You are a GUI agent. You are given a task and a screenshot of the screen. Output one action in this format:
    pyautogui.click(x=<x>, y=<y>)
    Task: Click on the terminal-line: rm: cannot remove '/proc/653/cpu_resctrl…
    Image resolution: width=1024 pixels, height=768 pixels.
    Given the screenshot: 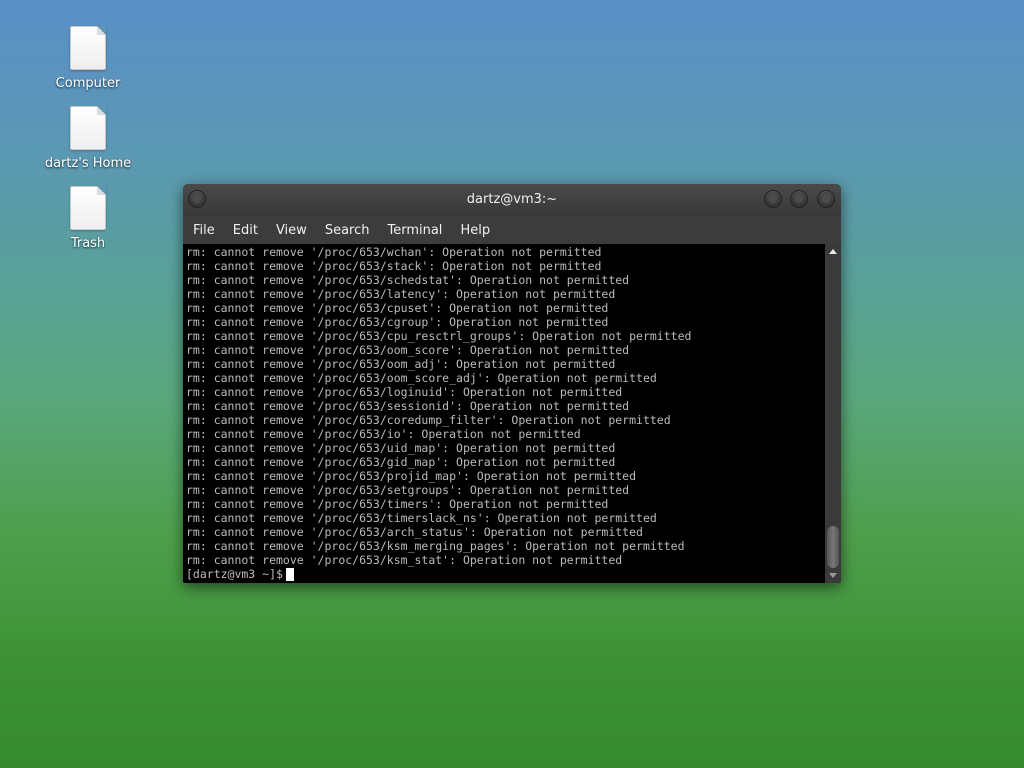 What is the action you would take?
    pyautogui.click(x=439, y=336)
    